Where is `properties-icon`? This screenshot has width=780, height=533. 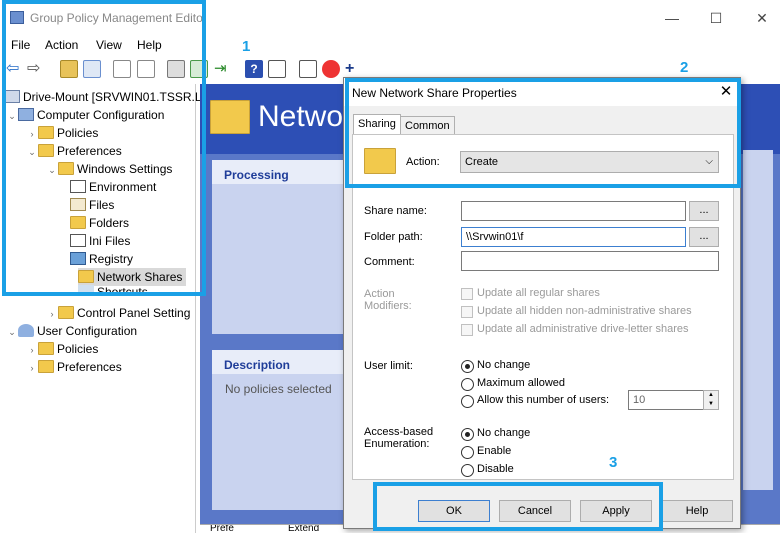
properties-icon is located at coordinates (277, 69).